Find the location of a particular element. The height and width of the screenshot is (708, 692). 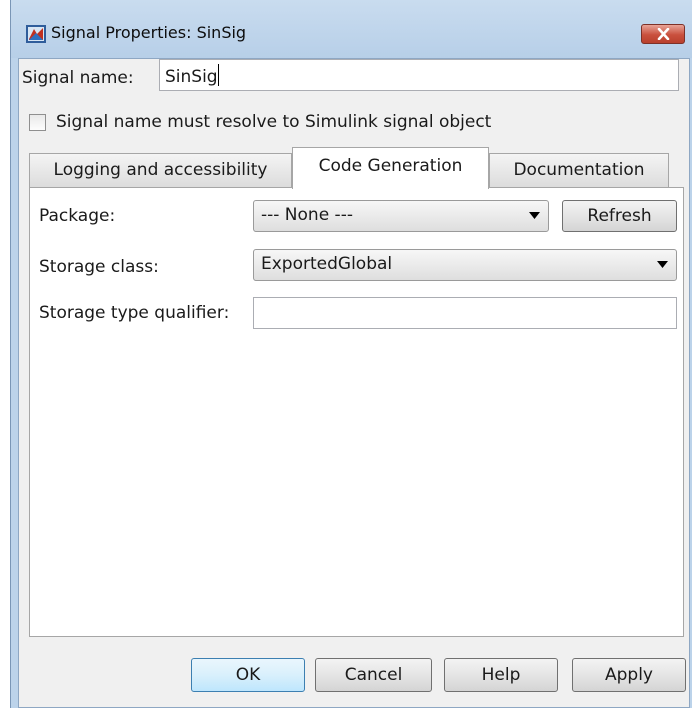

tab-label: Code Generation is located at coordinates (390, 166).